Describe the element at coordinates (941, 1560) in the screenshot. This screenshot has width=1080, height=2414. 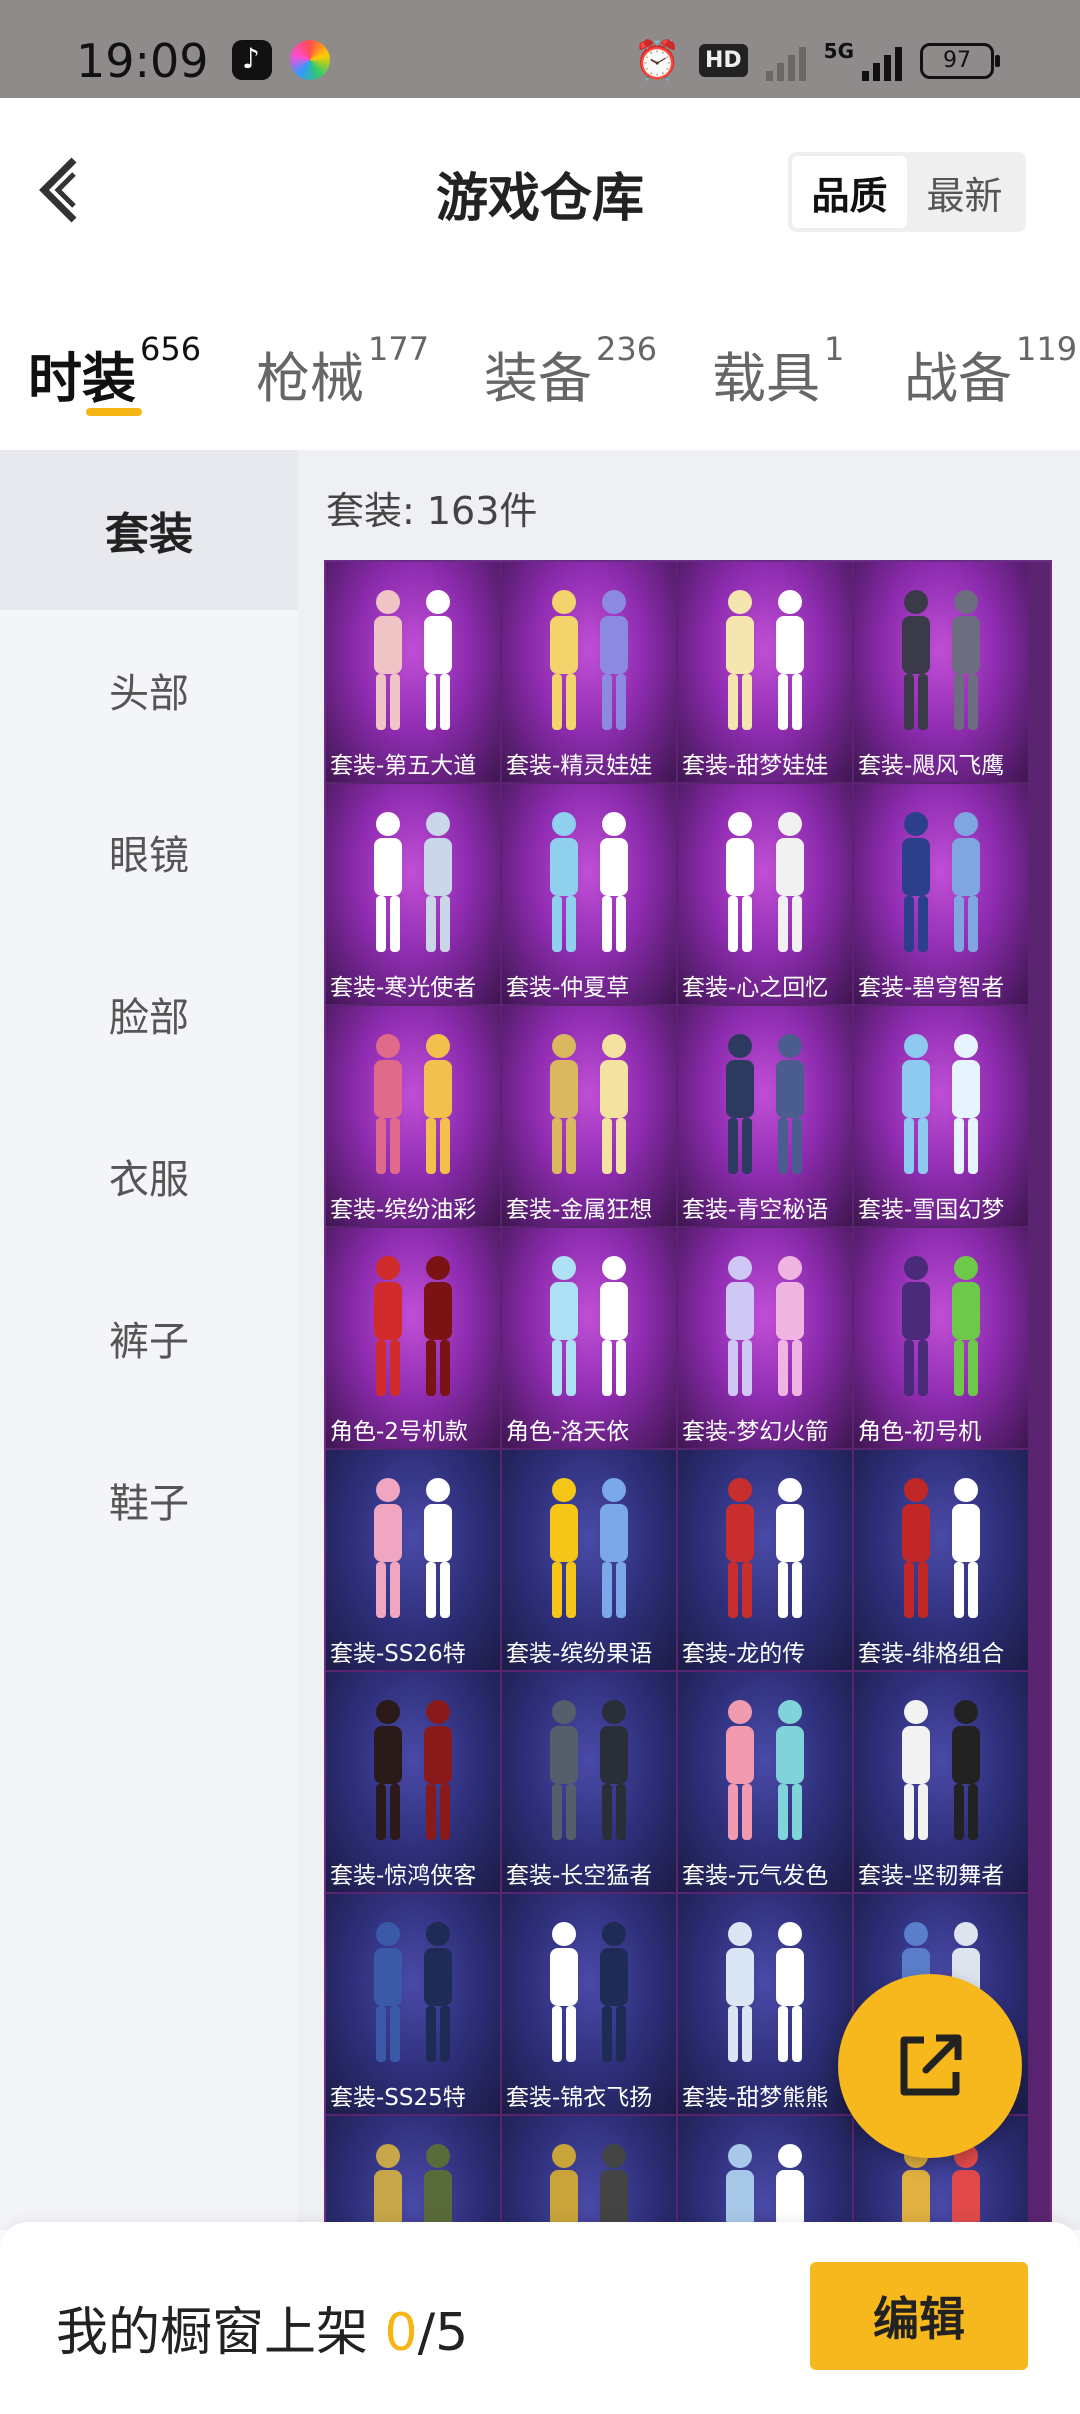
I see `outfit-item: 套装-绯格组合` at that location.